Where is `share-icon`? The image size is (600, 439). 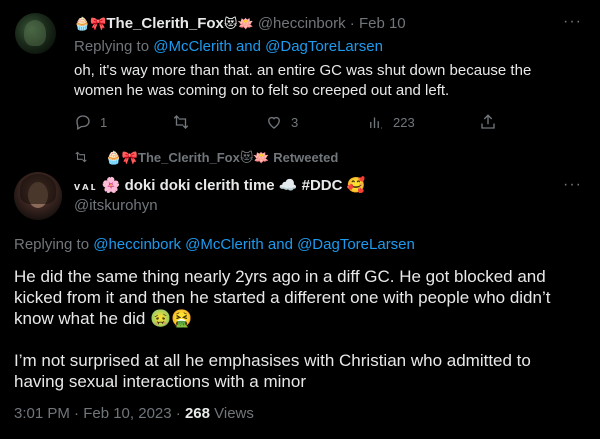 share-icon is located at coordinates (488, 121).